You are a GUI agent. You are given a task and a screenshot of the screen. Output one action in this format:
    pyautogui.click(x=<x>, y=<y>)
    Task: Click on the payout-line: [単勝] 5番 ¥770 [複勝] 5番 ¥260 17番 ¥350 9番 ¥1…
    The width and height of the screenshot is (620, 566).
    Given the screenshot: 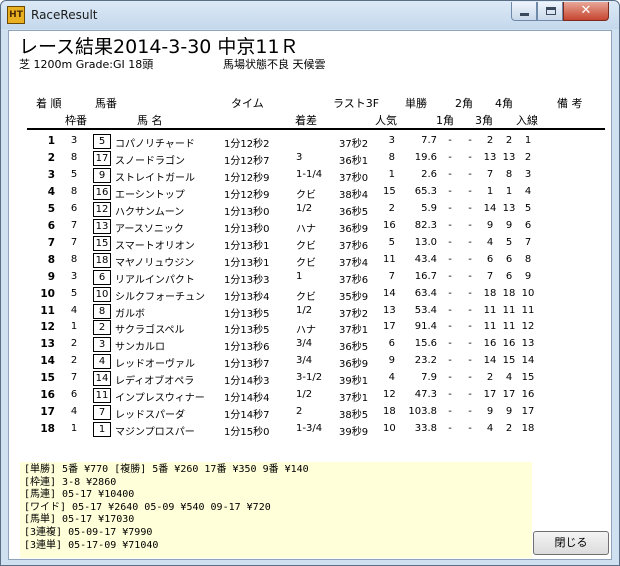 What is the action you would take?
    pyautogui.click(x=166, y=469)
    